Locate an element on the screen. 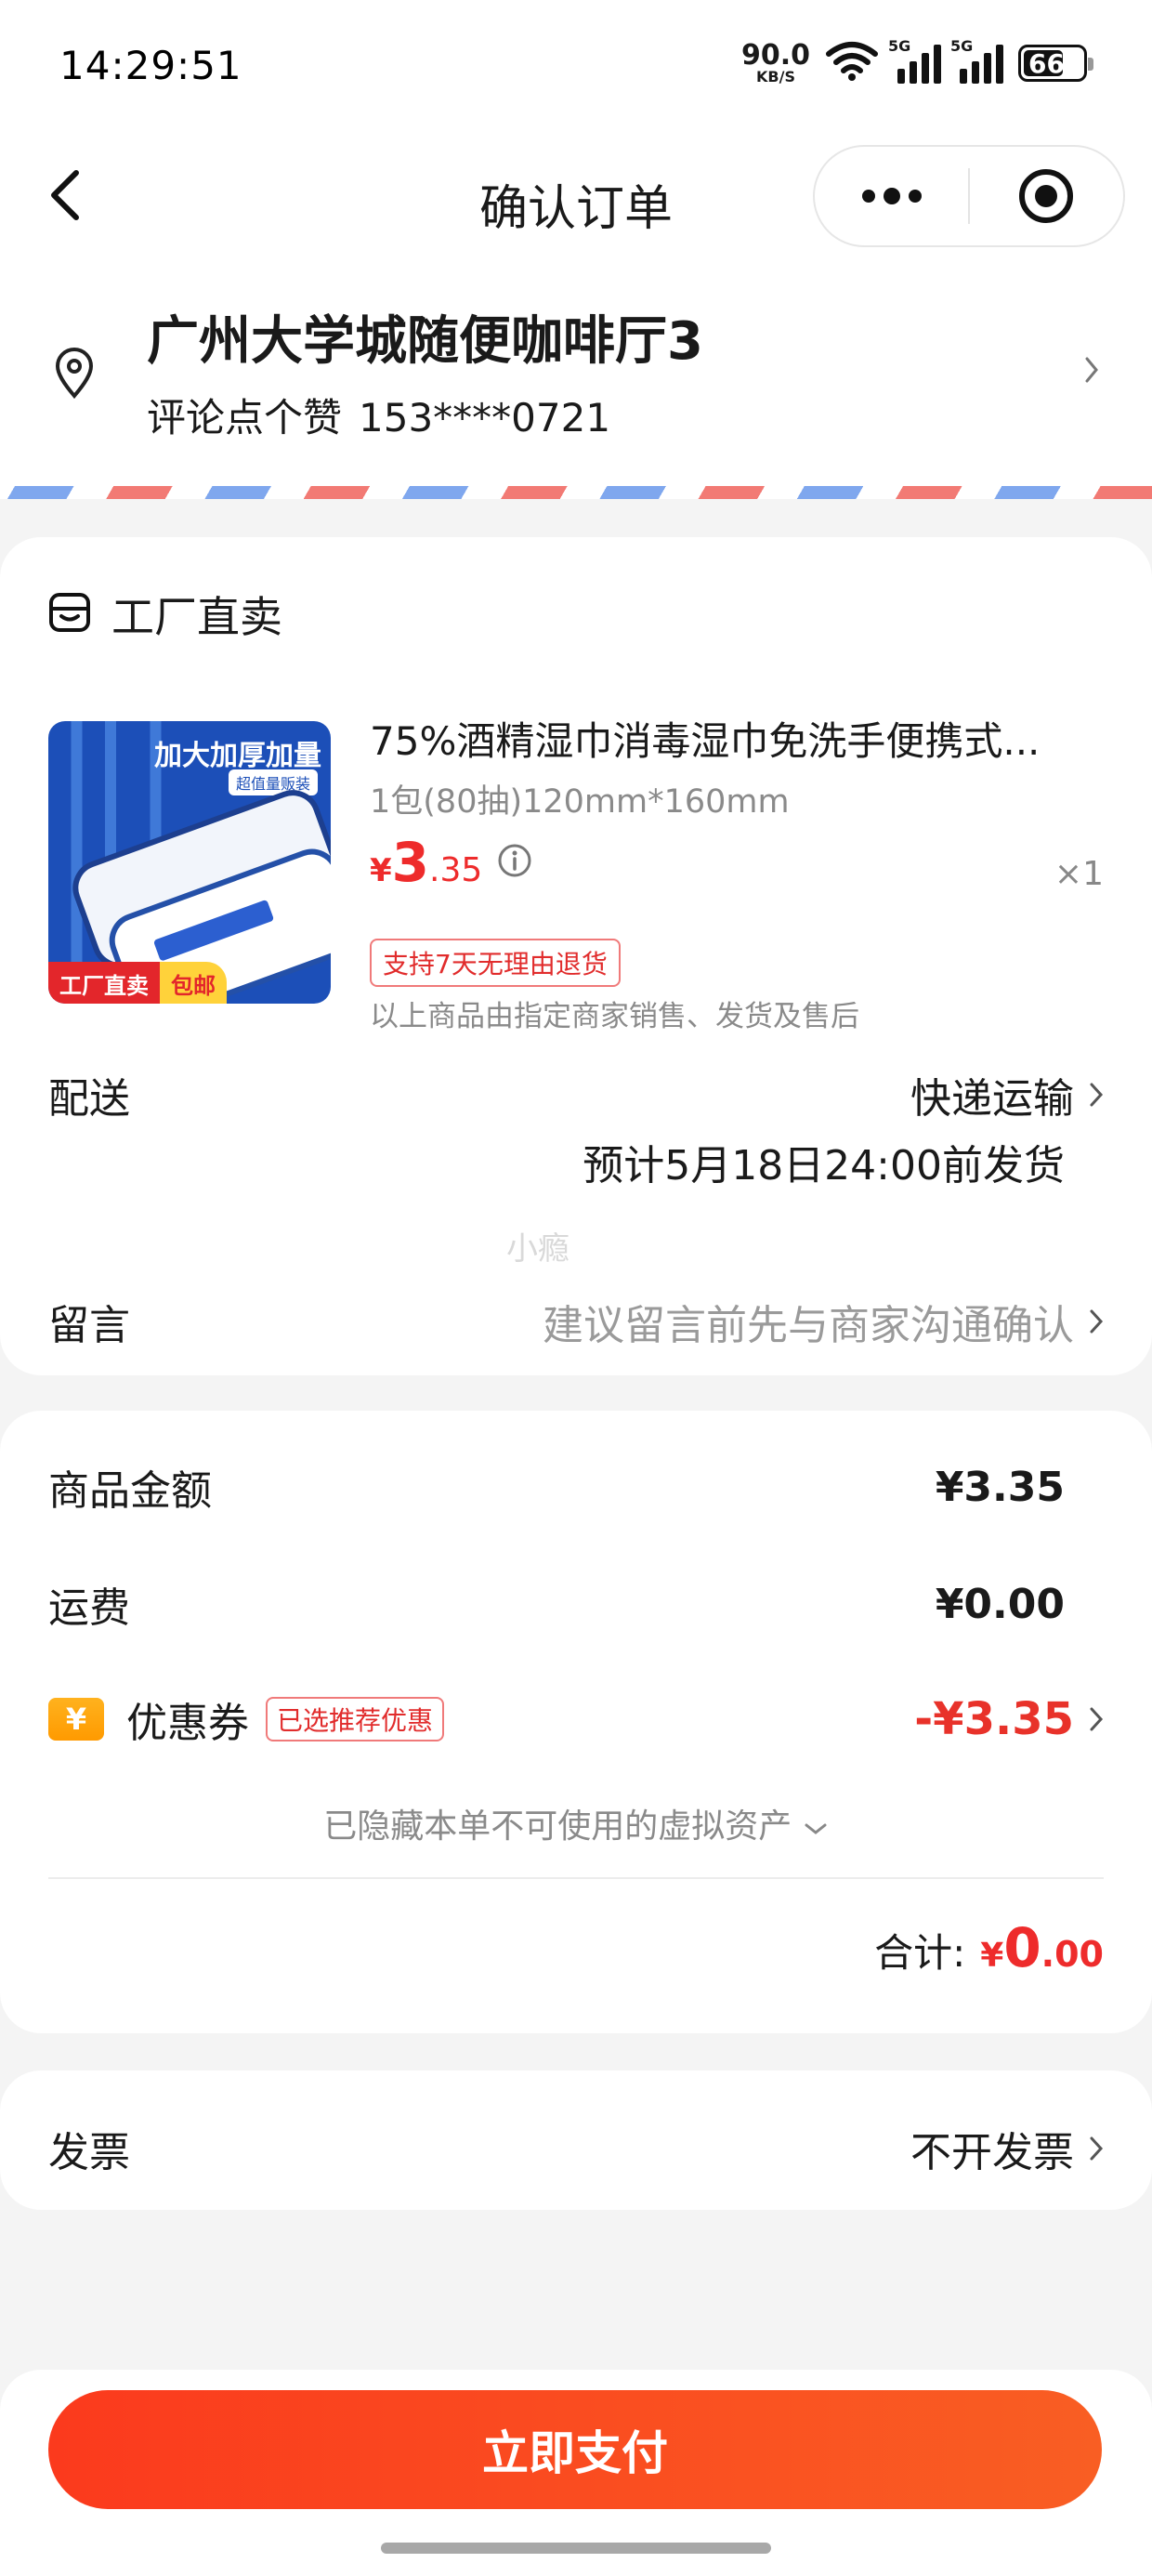  network-speed-unit: KB/S is located at coordinates (775, 76).